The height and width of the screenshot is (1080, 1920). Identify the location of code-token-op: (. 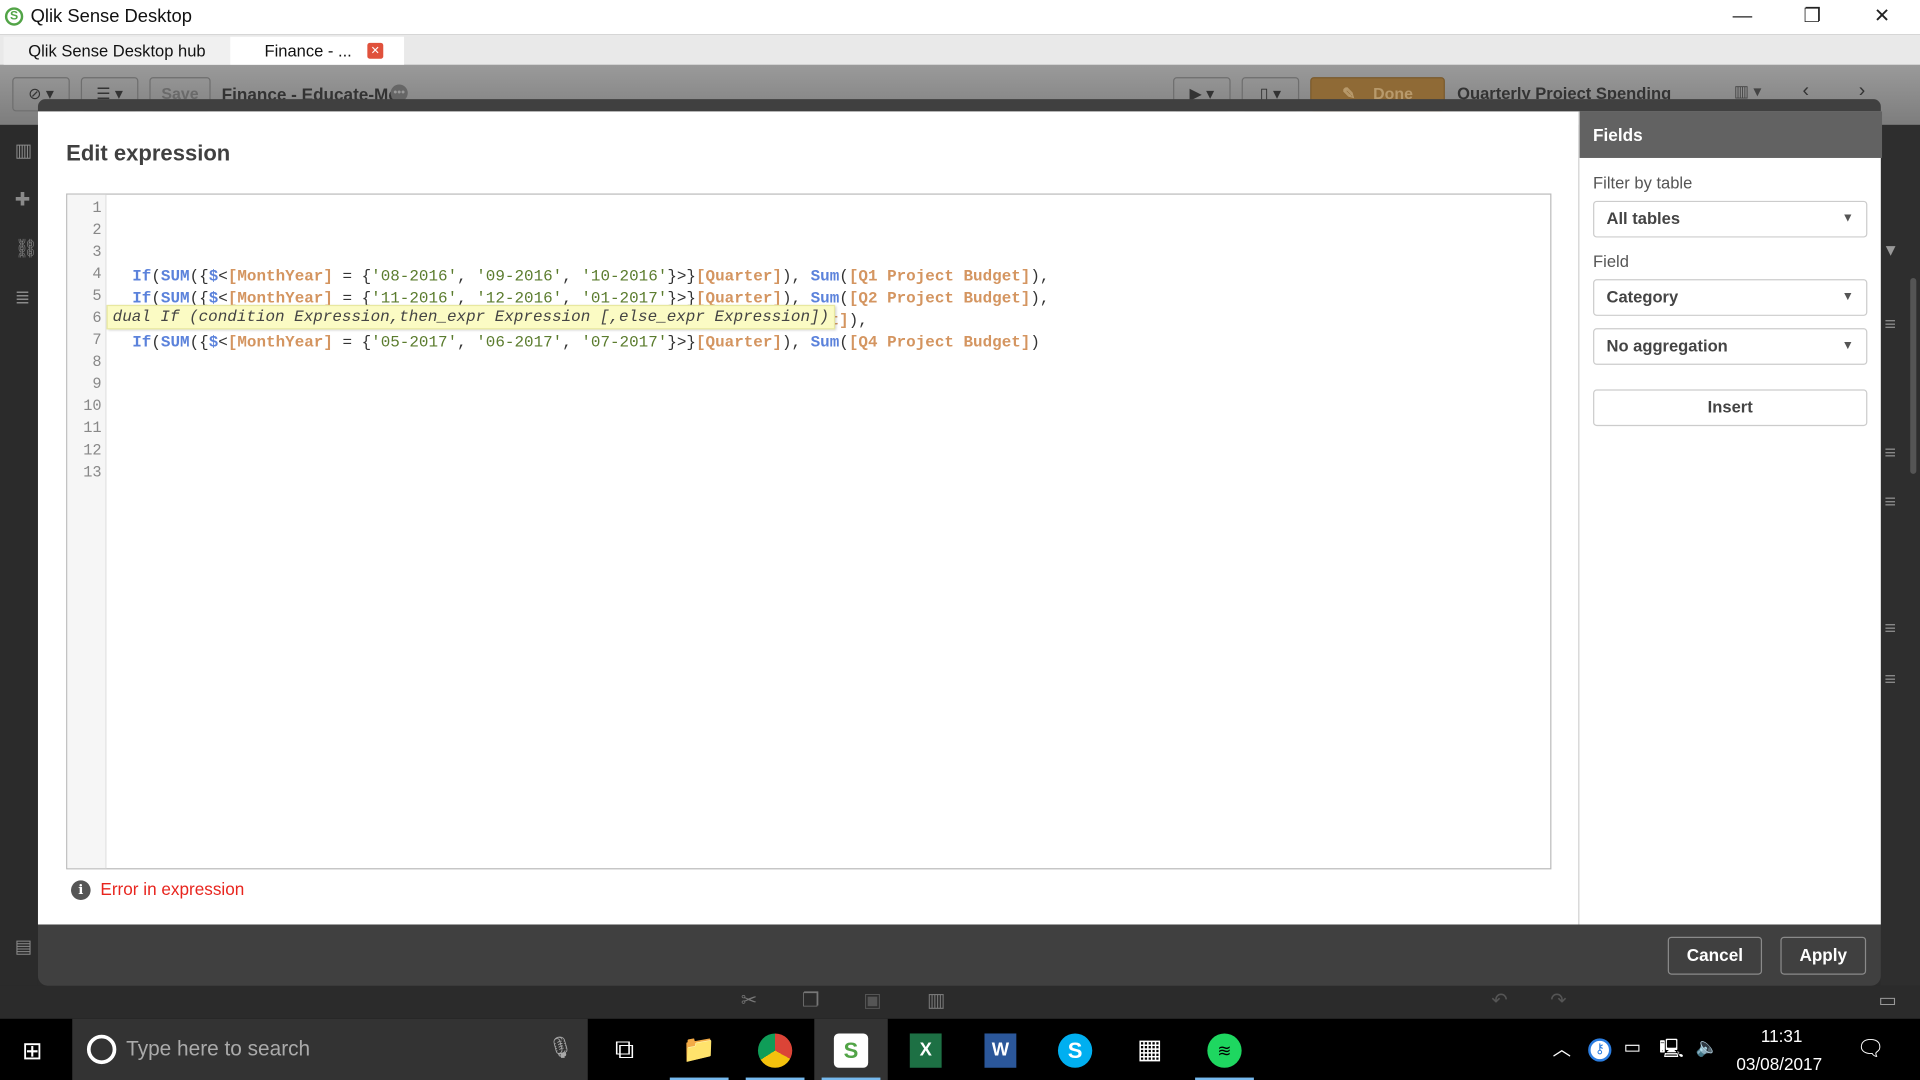
(844, 298).